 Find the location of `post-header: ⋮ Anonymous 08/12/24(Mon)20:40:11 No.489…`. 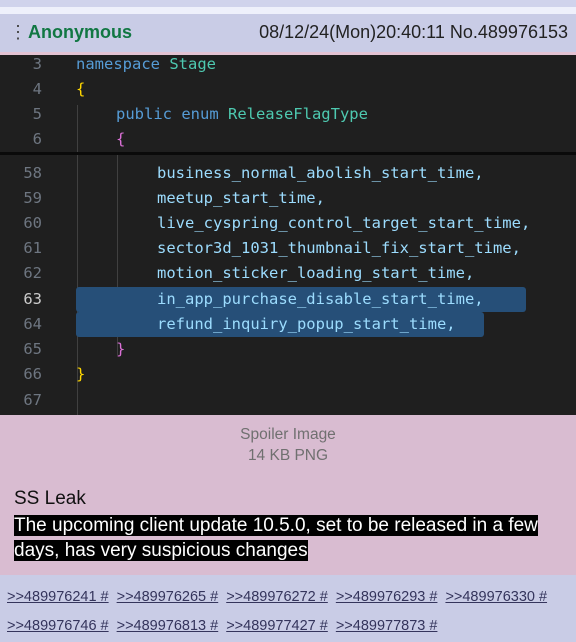

post-header: ⋮ Anonymous 08/12/24(Mon)20:40:11 No.489… is located at coordinates (288, 34).